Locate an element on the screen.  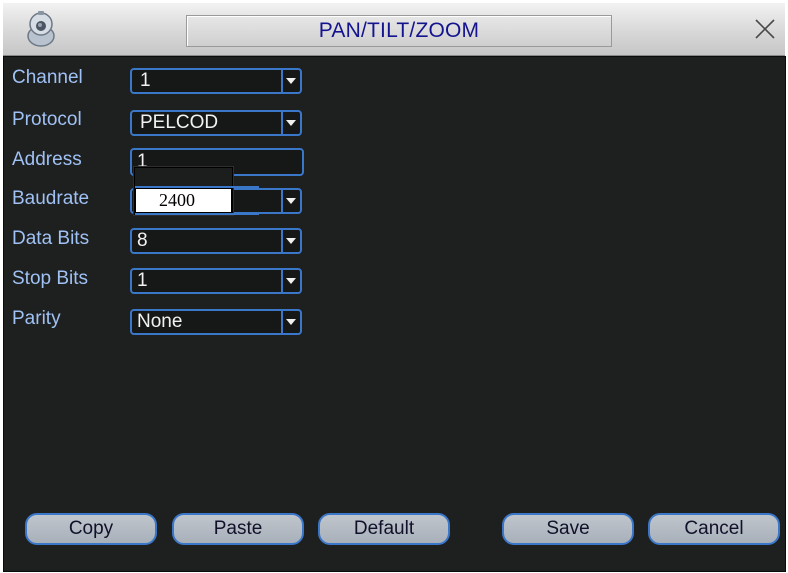
stop-bits-value: 1 is located at coordinates (142, 280).